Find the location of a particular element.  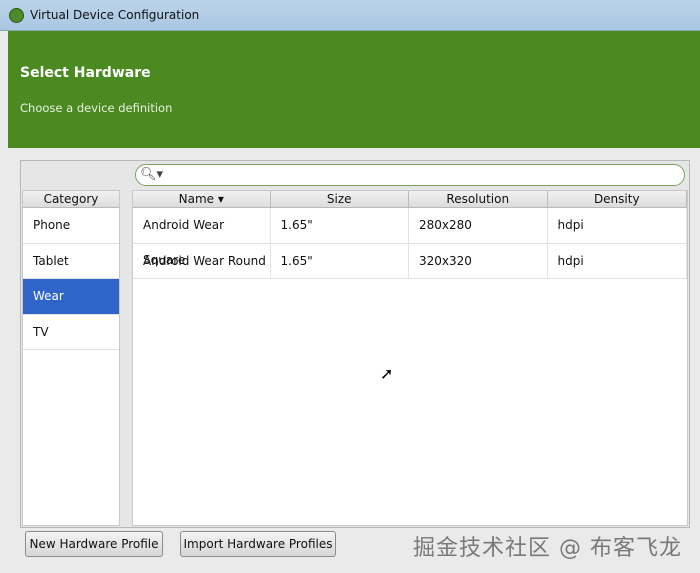

column-header-size: Size is located at coordinates (339, 199).